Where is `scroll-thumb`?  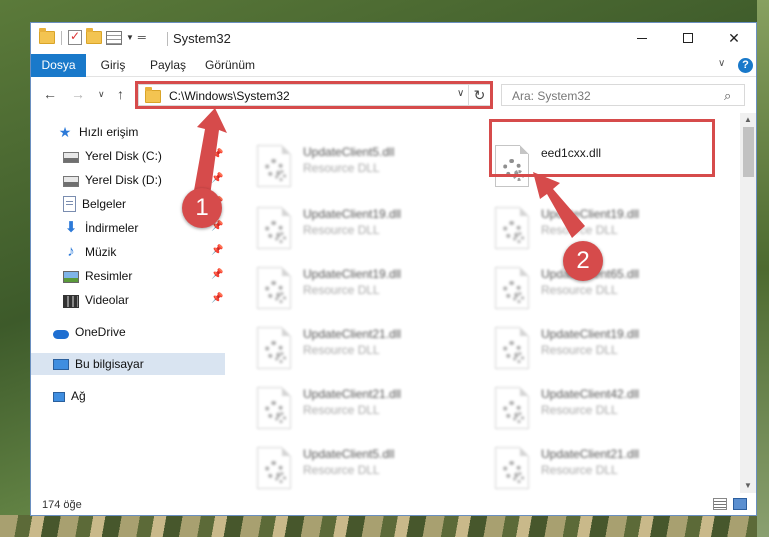
scroll-thumb is located at coordinates (748, 152).